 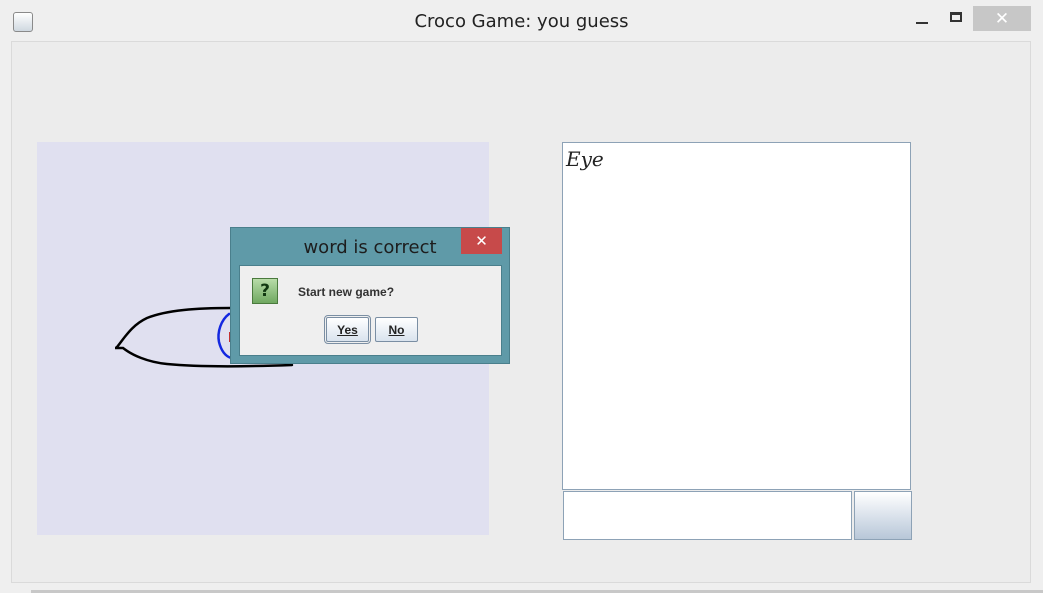 What do you see at coordinates (370, 247) in the screenshot?
I see `dialog-title: word is correct` at bounding box center [370, 247].